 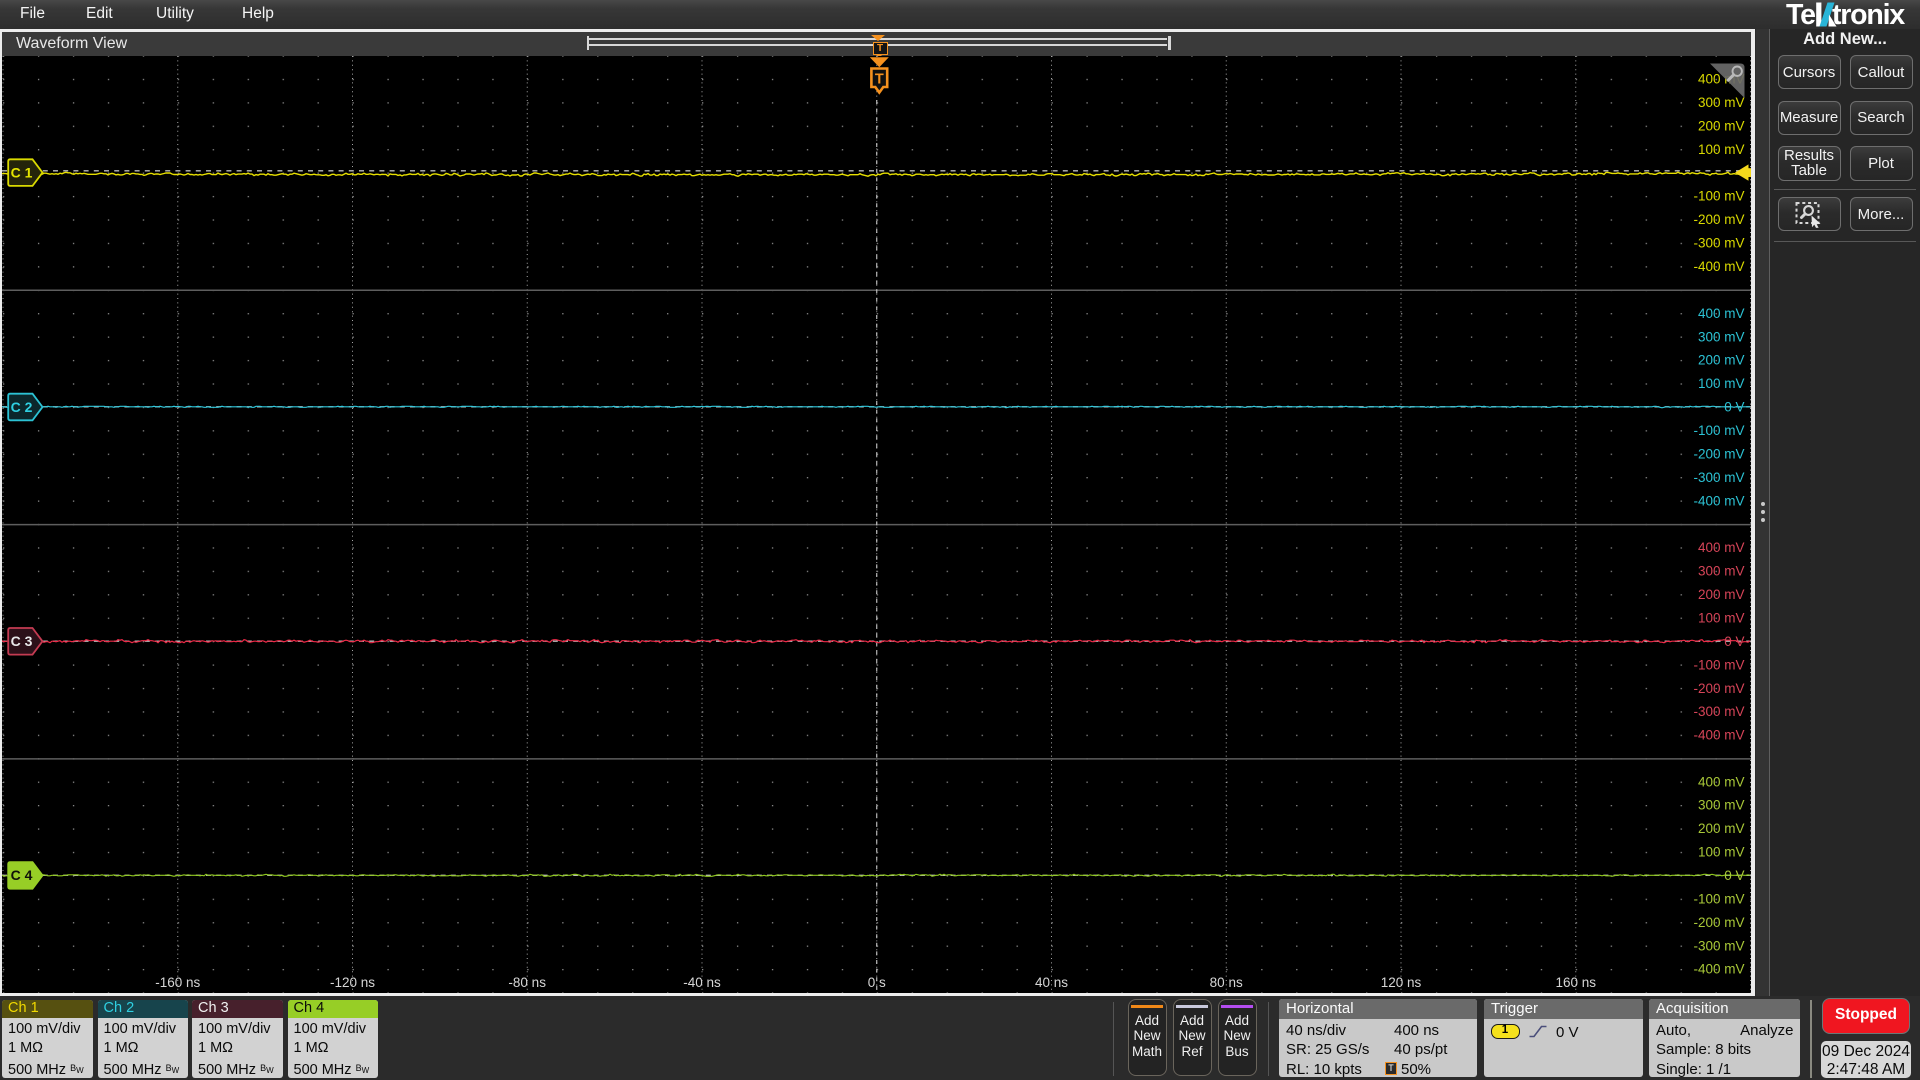 What do you see at coordinates (1226, 982) in the screenshot?
I see `svg-text: 80 ns` at bounding box center [1226, 982].